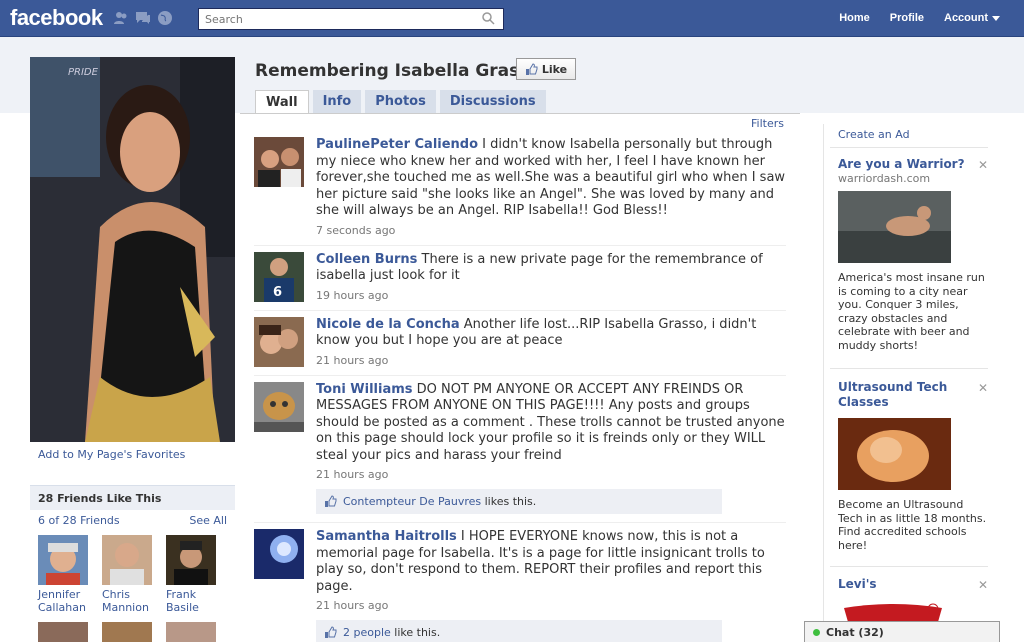 The width and height of the screenshot is (1024, 642). I want to click on friend-name: Jennifer Callahan, so click(63, 601).